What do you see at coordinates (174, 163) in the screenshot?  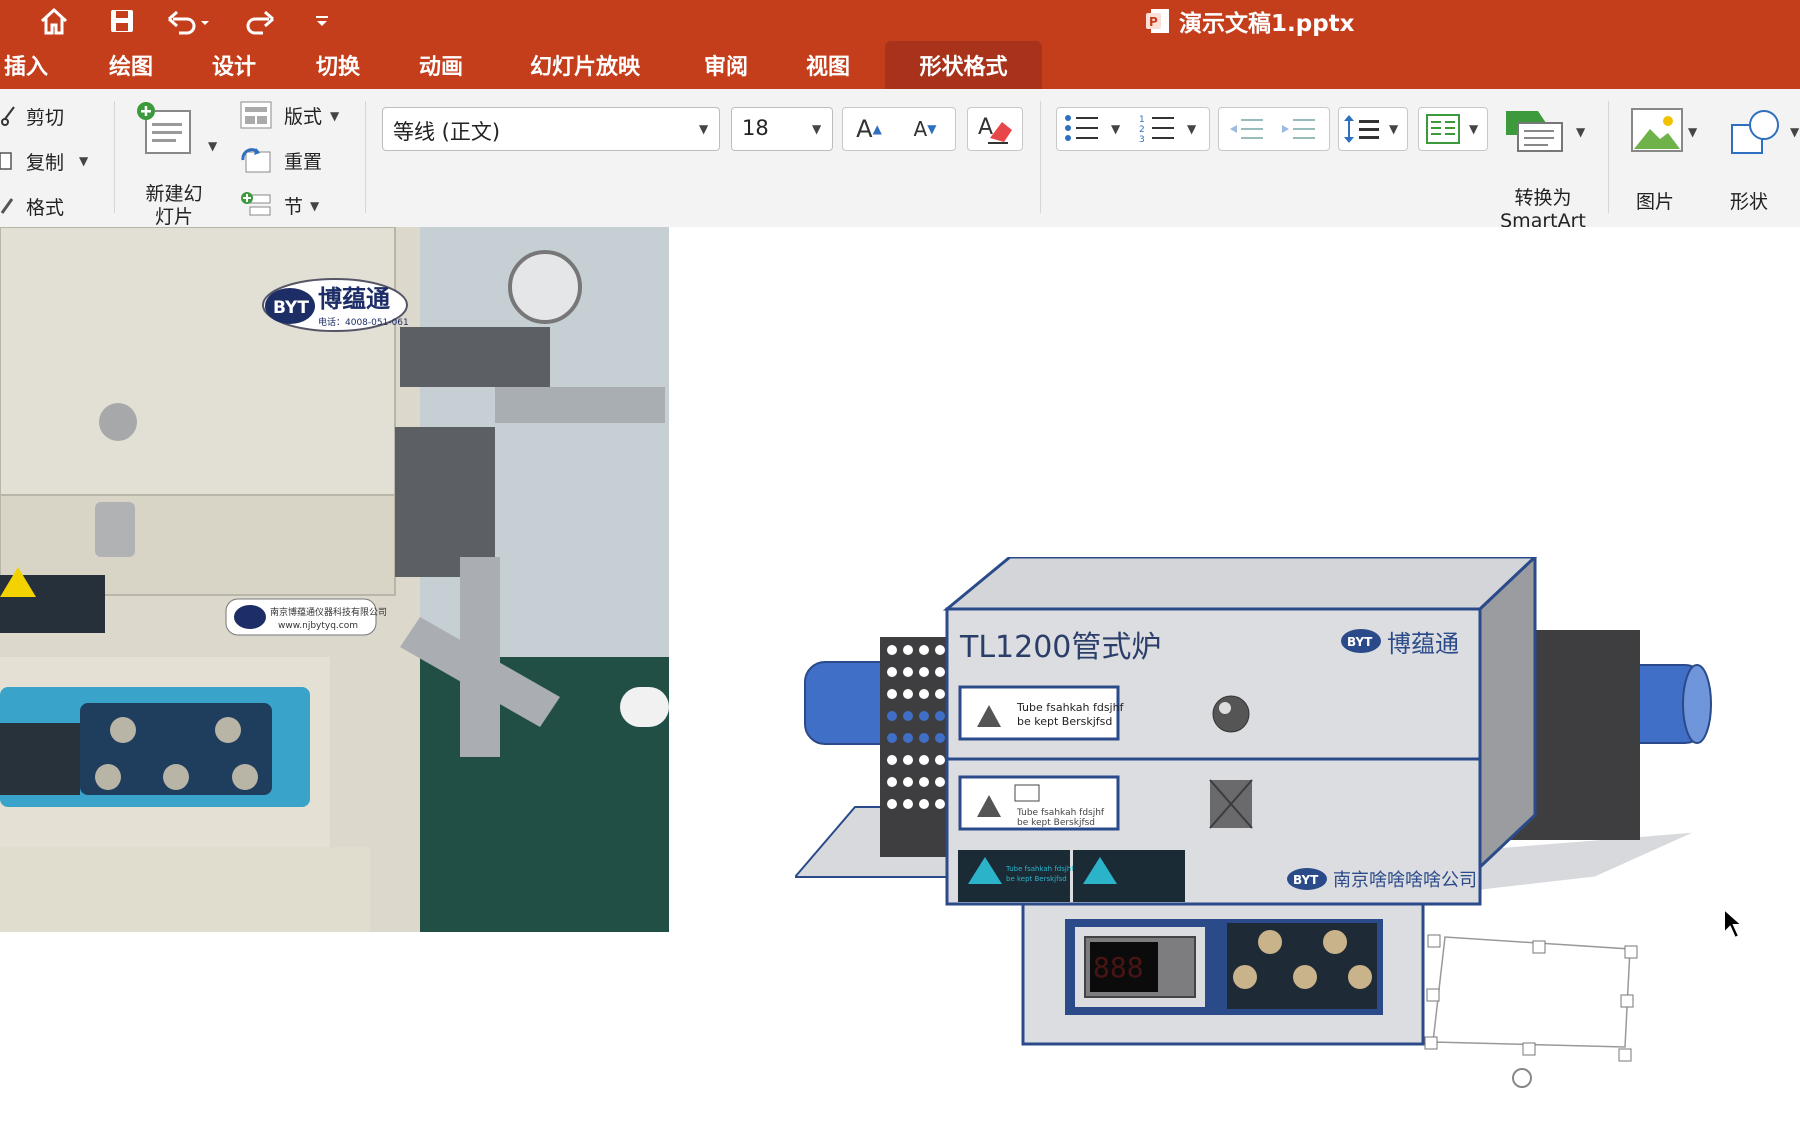 I see `new-slide-button: ▼ 新建幻灯片` at bounding box center [174, 163].